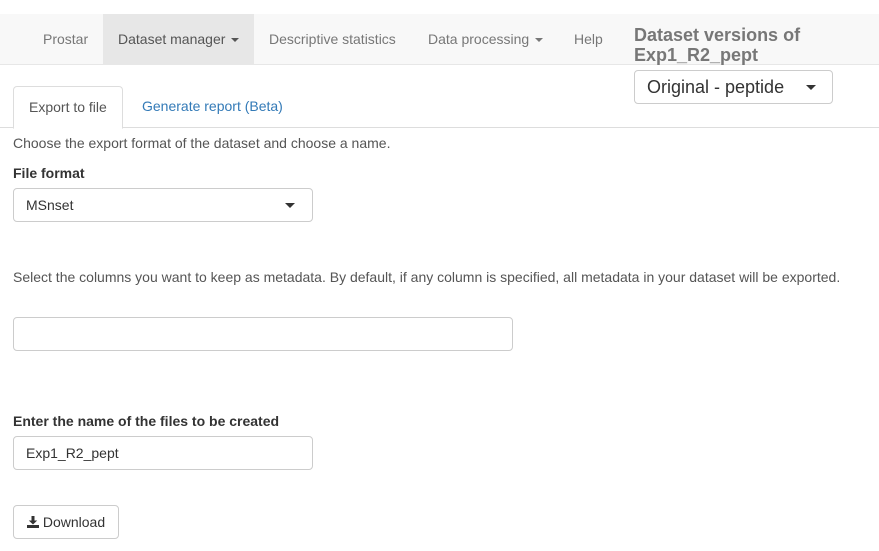  I want to click on file-format-value: MSnset, so click(50, 205).